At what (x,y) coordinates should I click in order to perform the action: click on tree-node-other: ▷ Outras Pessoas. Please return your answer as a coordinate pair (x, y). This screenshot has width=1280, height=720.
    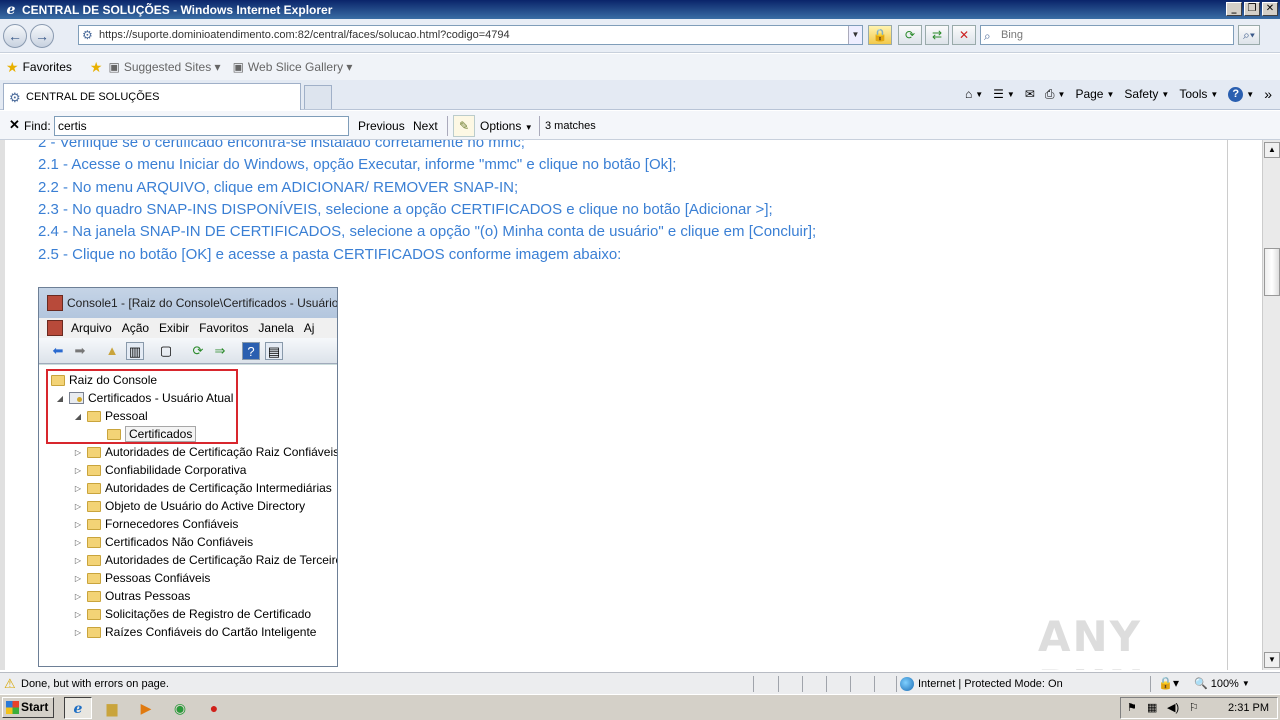
    Looking at the image, I should click on (131, 596).